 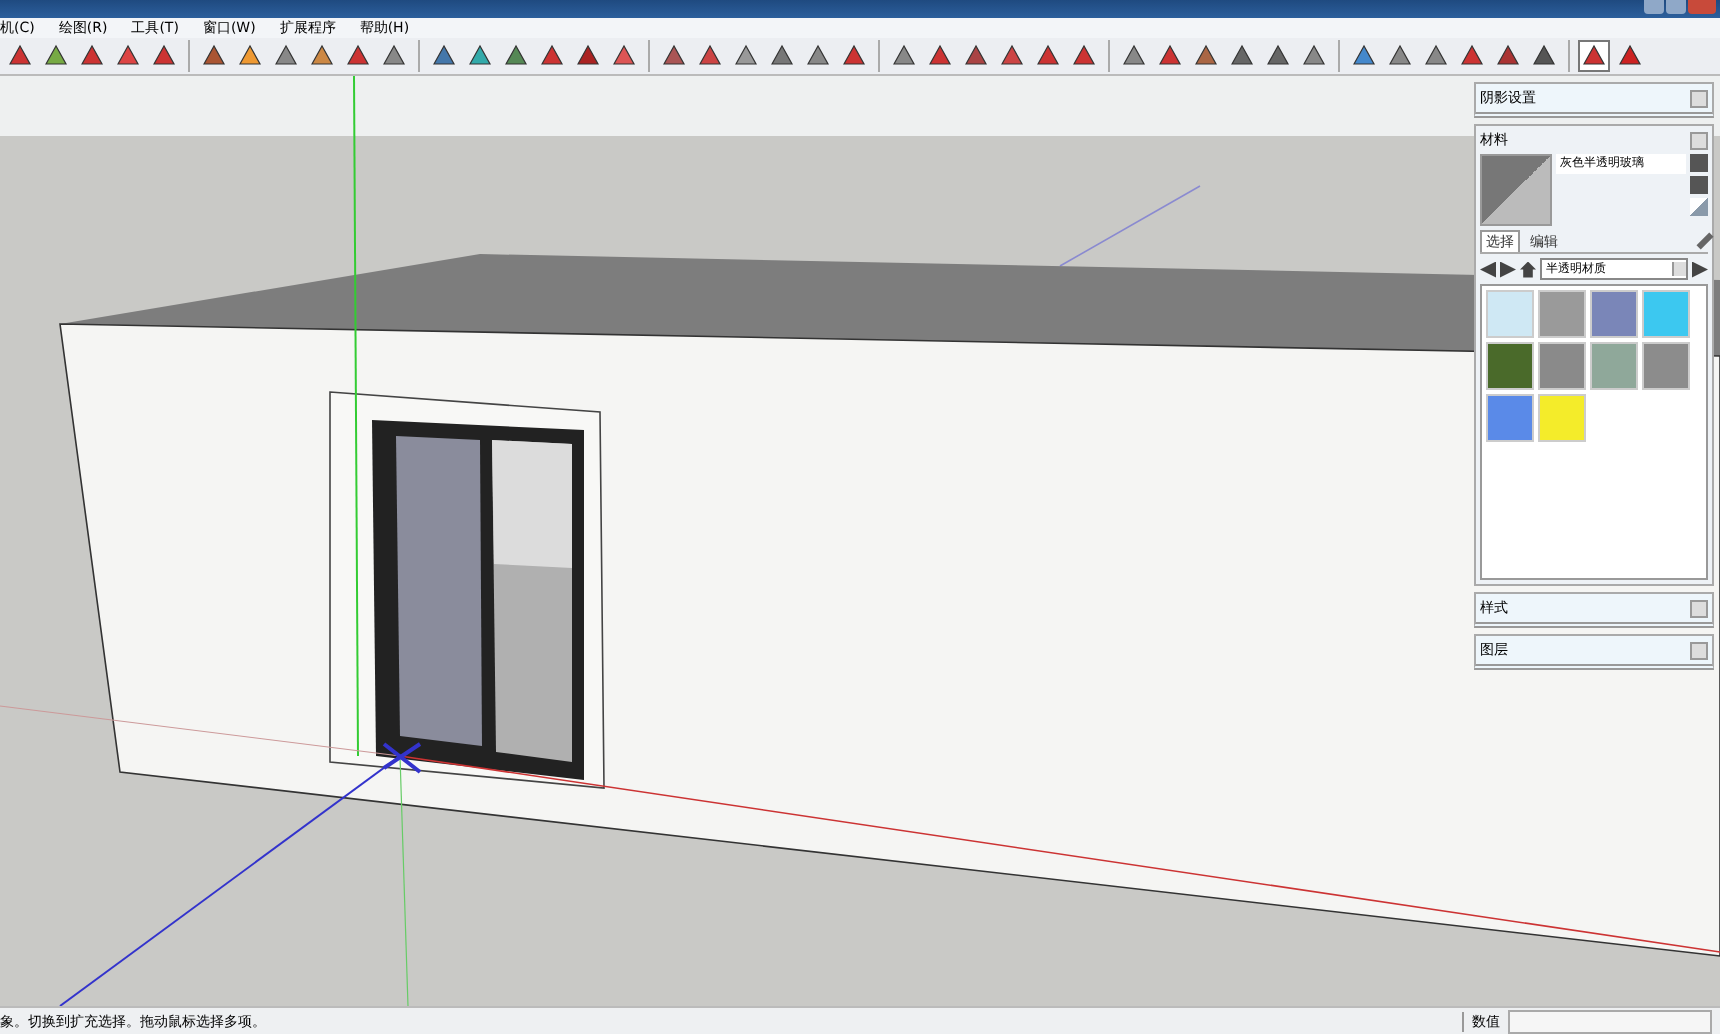 What do you see at coordinates (1610, 1021) in the screenshot?
I see `value-field` at bounding box center [1610, 1021].